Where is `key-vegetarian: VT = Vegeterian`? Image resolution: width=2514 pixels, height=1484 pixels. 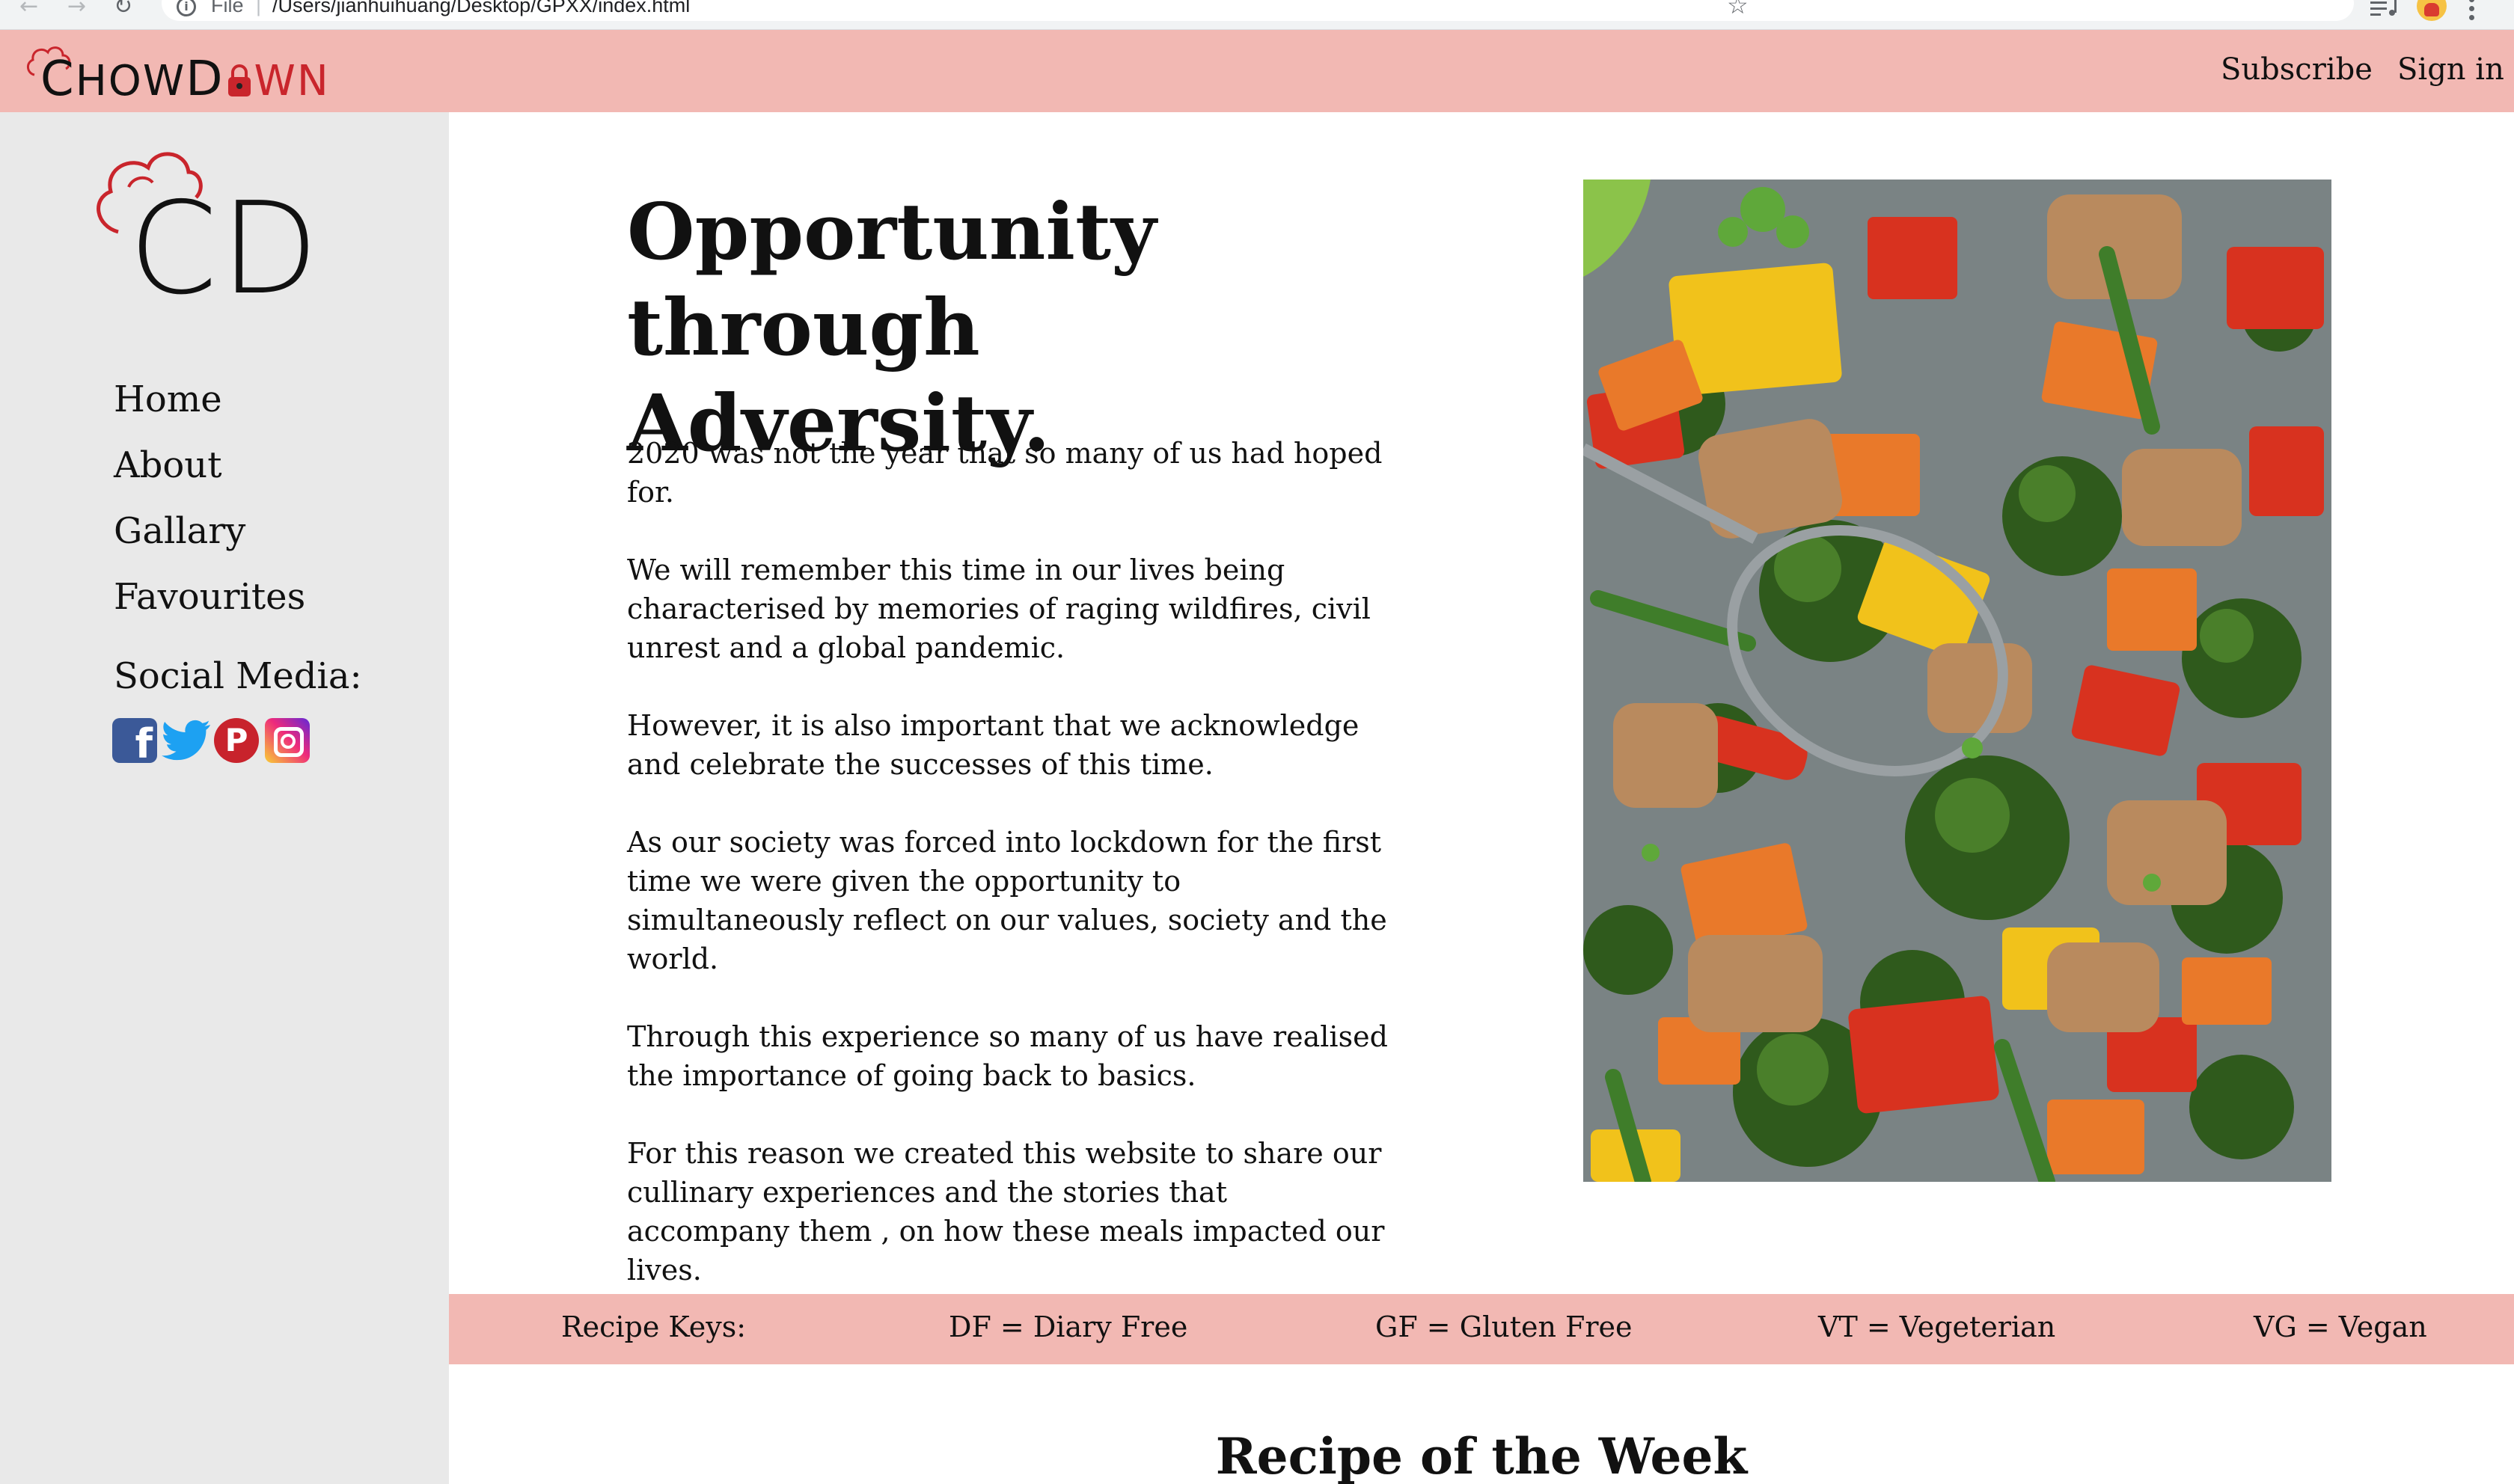 key-vegetarian: VT = Vegeterian is located at coordinates (1937, 1326).